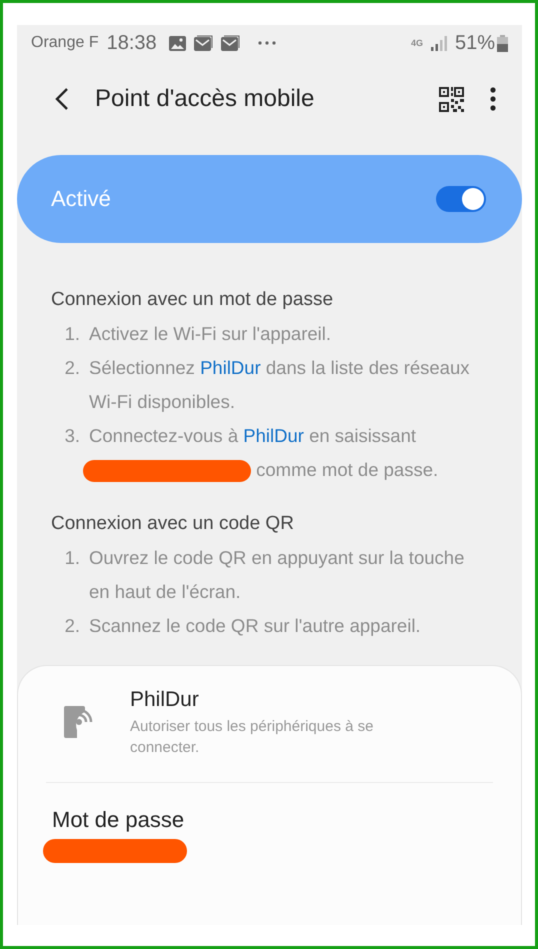  Describe the element at coordinates (277, 575) in the screenshot. I see `step-text: Ouvrez le code QR en appuyant sur la touche en haut de l'écran.` at that location.